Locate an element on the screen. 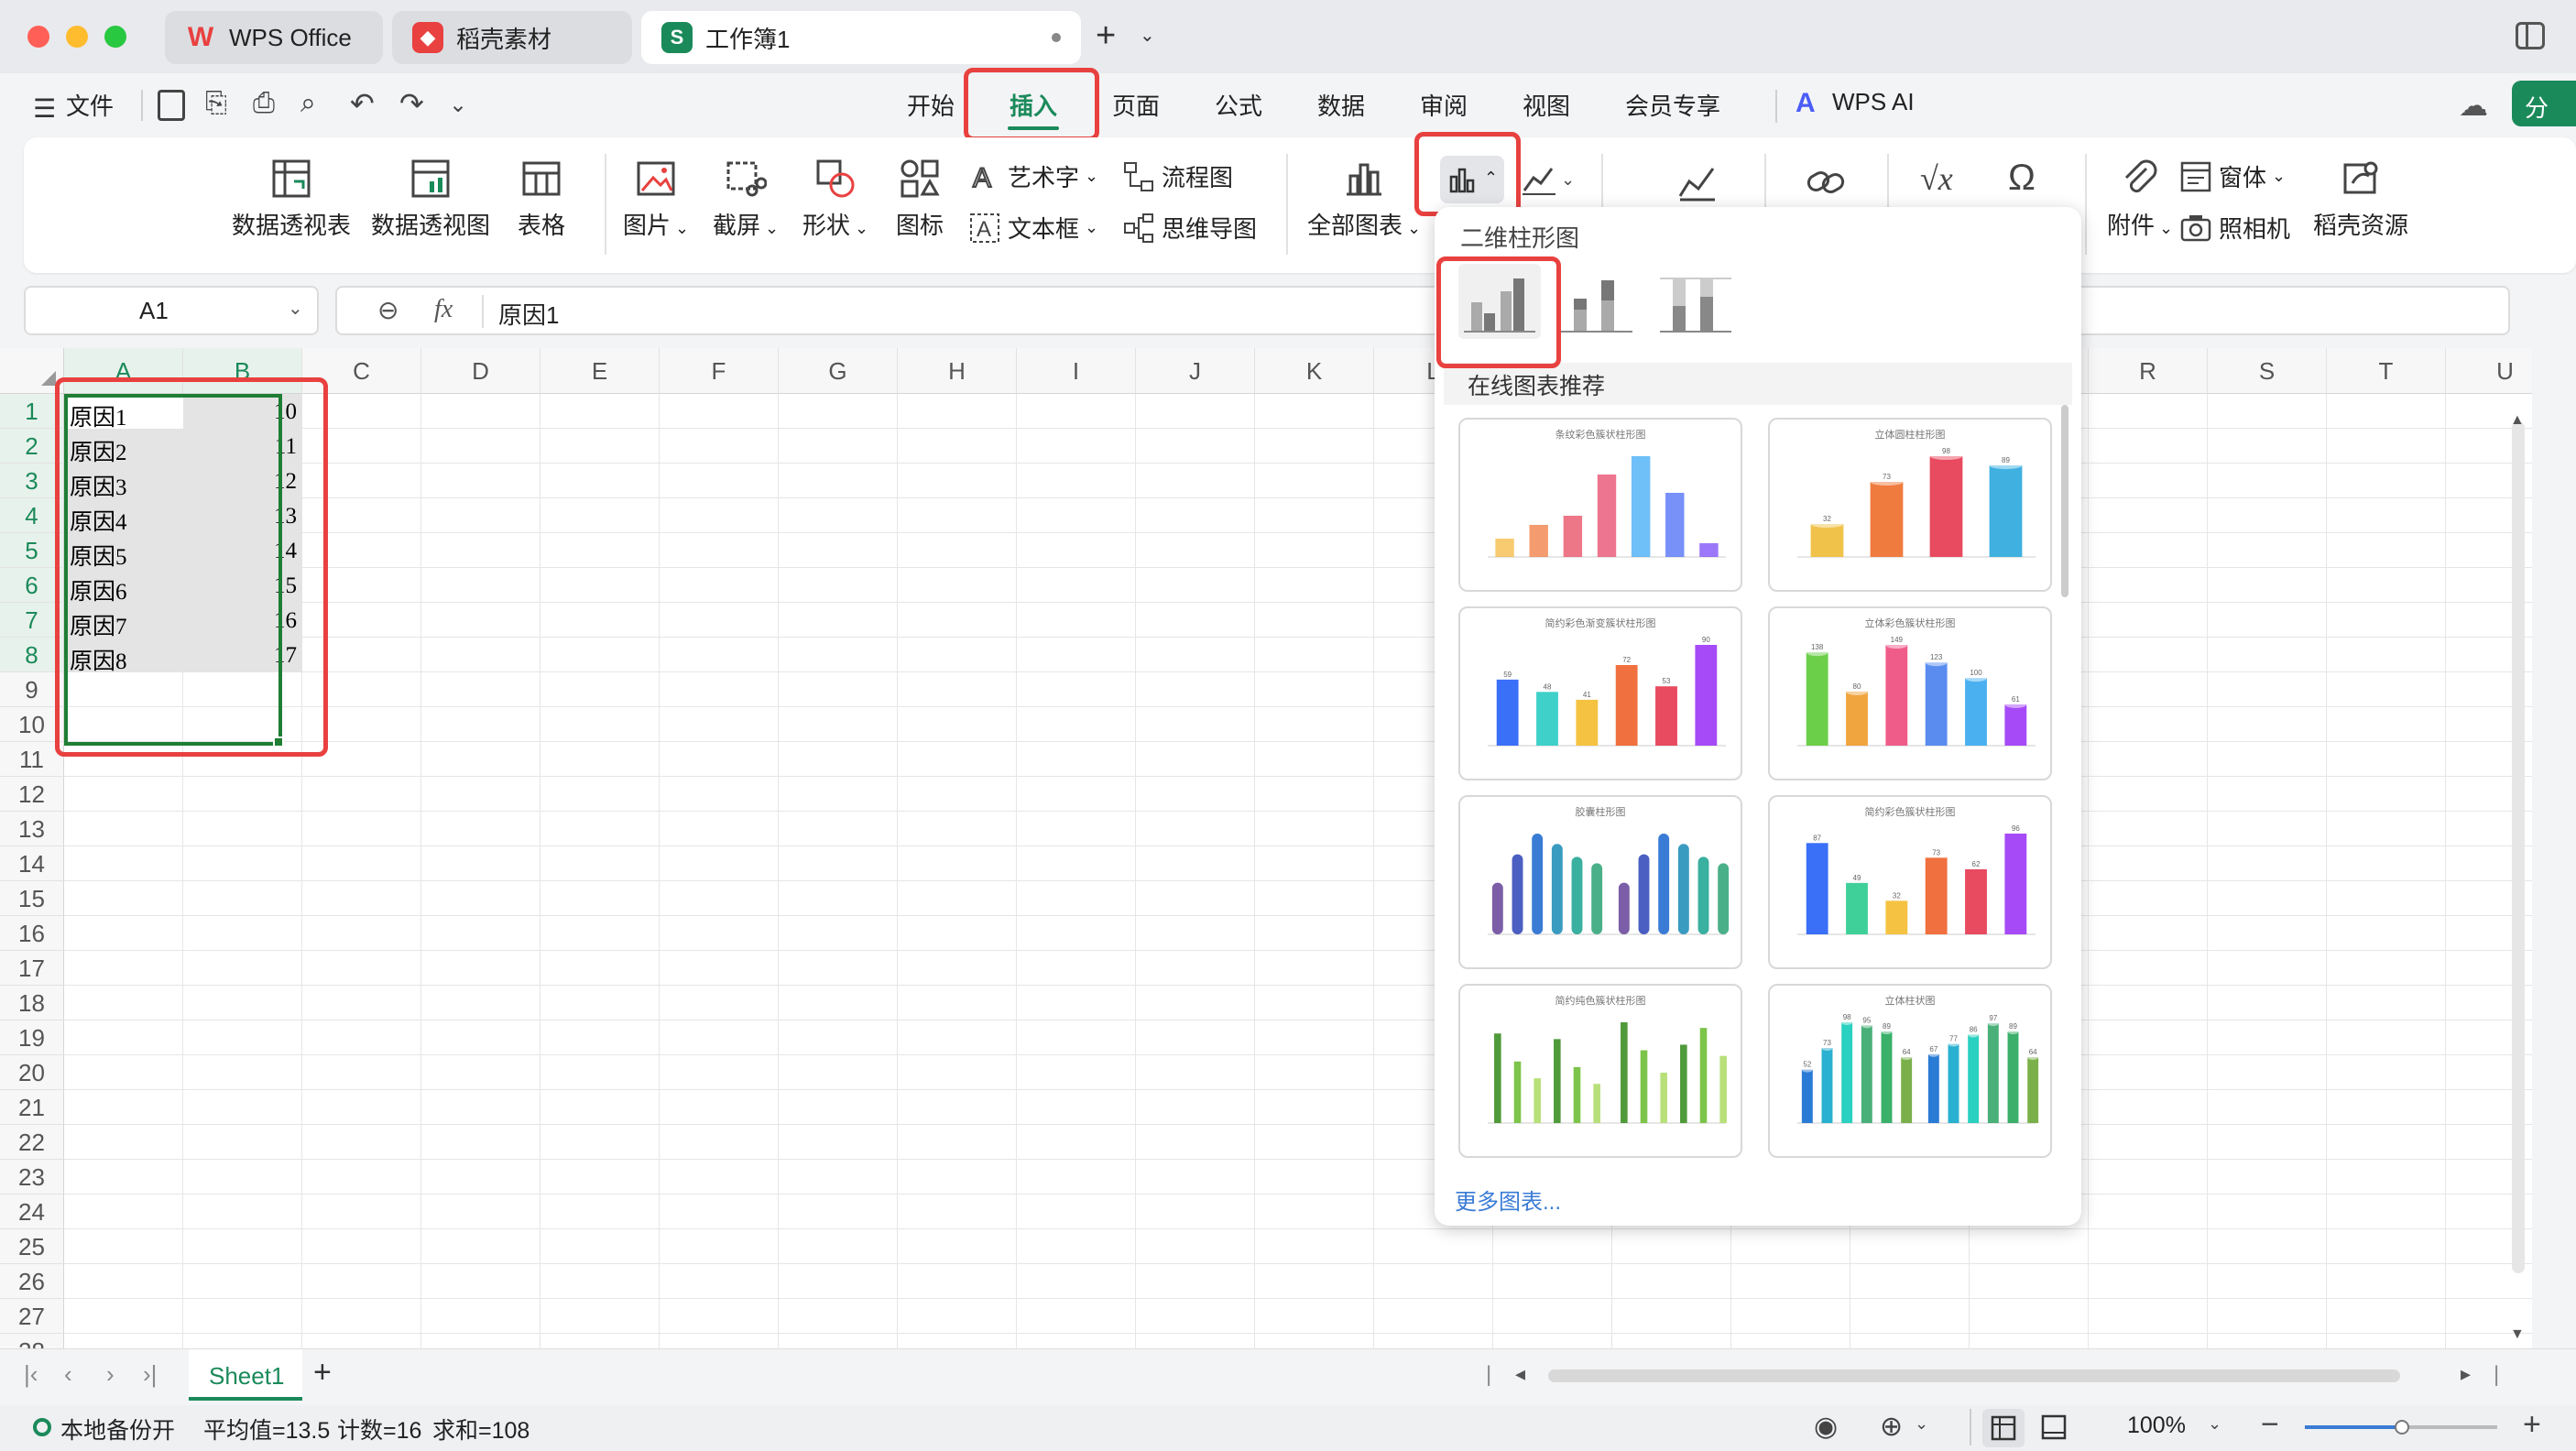  next-sheet-icon: › is located at coordinates (111, 1374).